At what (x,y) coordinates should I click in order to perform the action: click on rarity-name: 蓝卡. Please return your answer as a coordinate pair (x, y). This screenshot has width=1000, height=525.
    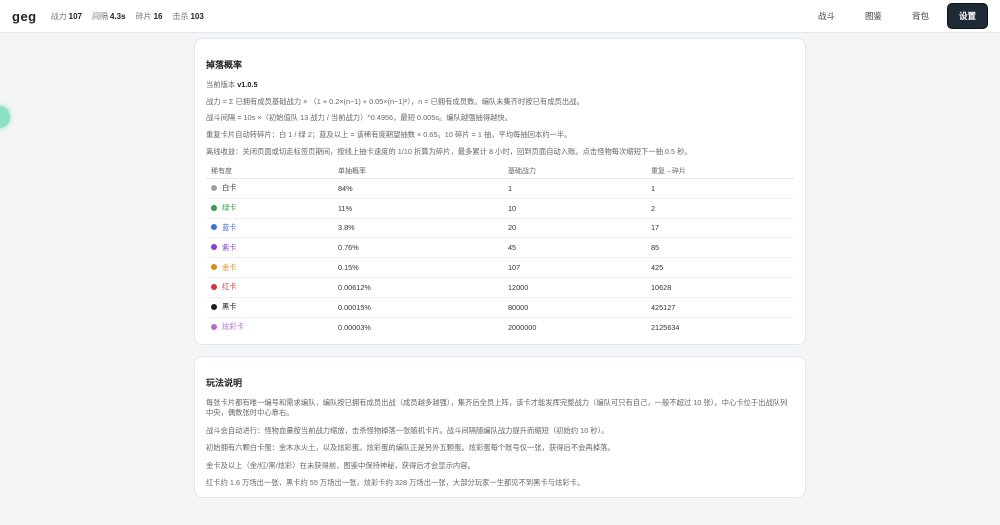
    Looking at the image, I should click on (229, 227).